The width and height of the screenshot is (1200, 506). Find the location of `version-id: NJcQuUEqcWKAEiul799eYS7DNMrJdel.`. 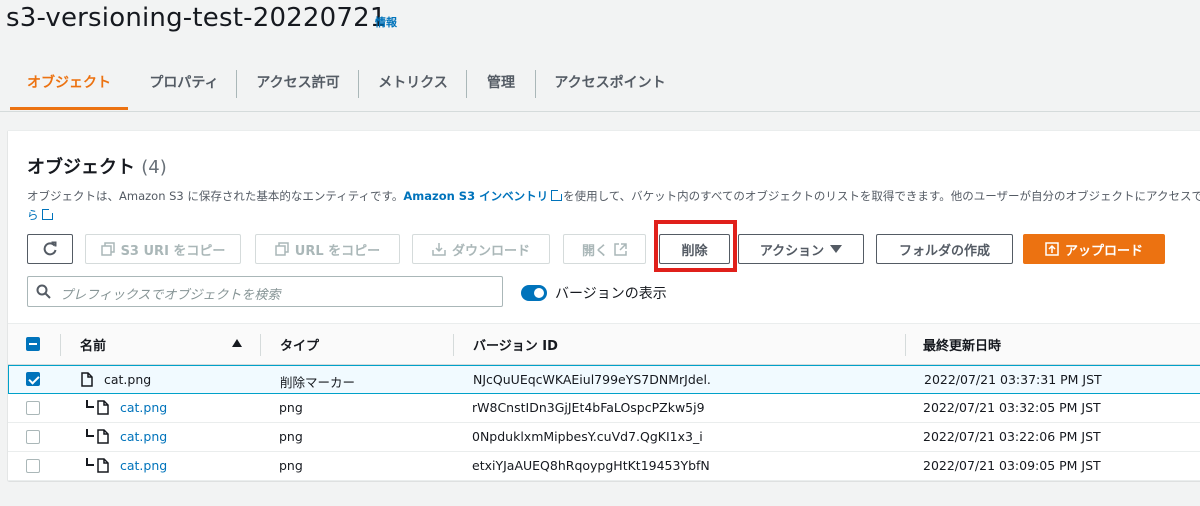

version-id: NJcQuUEqcWKAEiul799eYS7DNMrJdel. is located at coordinates (592, 379).